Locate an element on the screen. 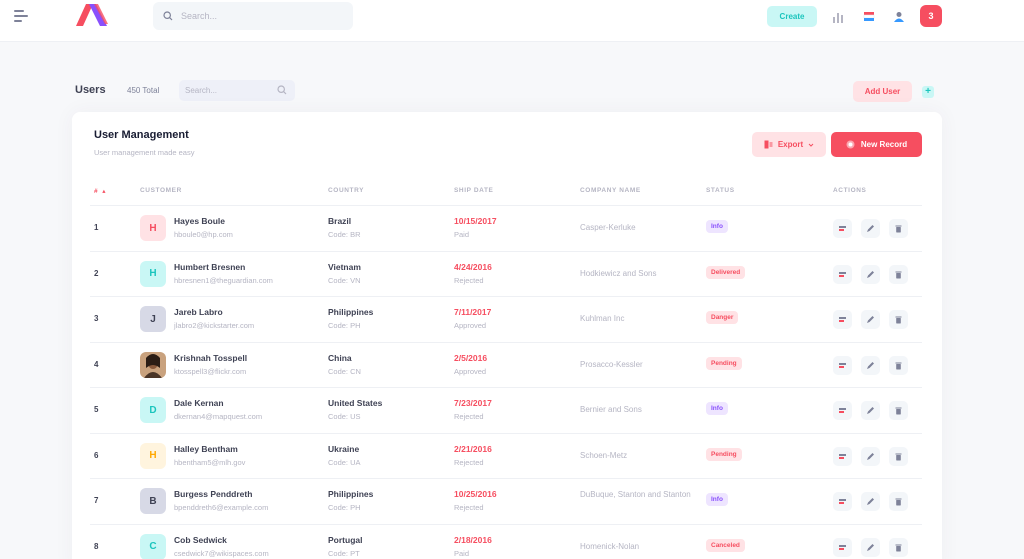  row-index: 8 is located at coordinates (96, 546).